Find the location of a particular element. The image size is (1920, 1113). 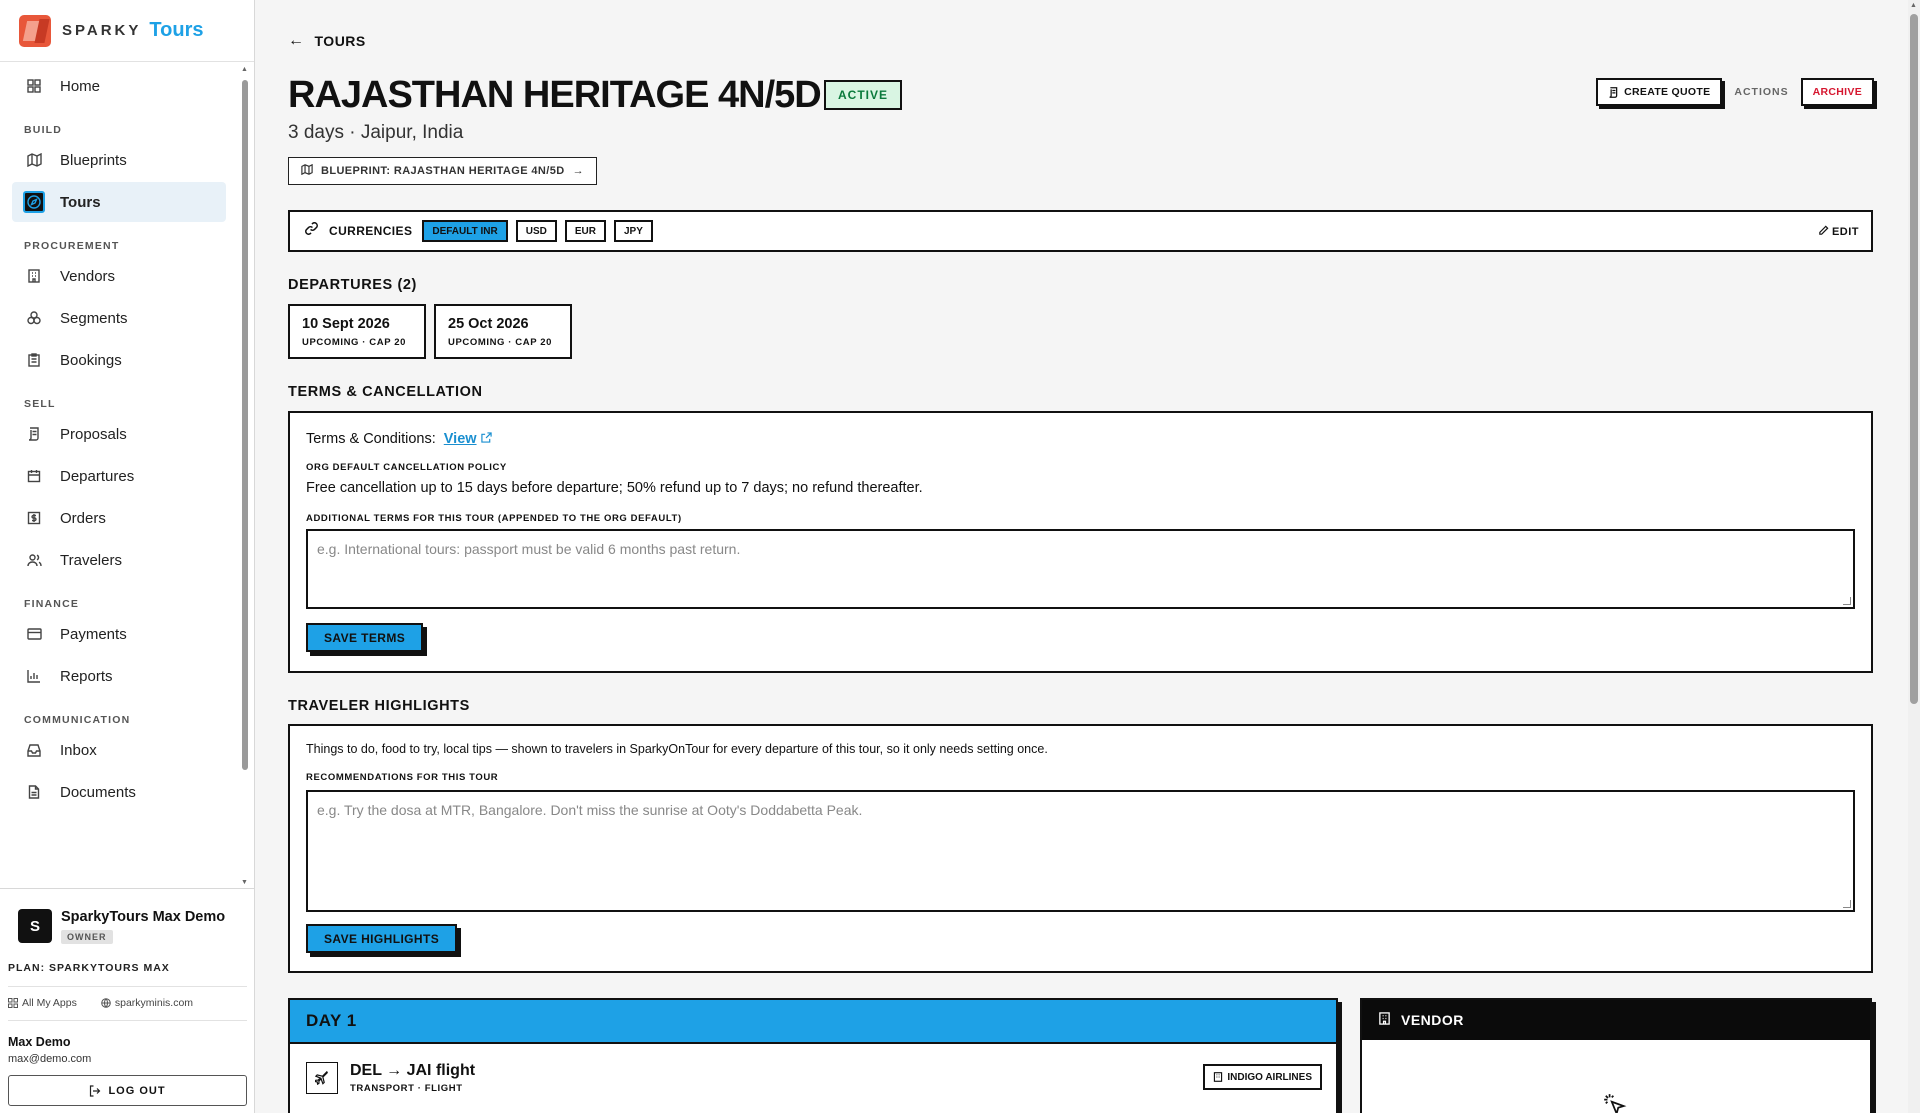

save-highlights-button: SAVE HIGHLIGHTS is located at coordinates (382, 938).